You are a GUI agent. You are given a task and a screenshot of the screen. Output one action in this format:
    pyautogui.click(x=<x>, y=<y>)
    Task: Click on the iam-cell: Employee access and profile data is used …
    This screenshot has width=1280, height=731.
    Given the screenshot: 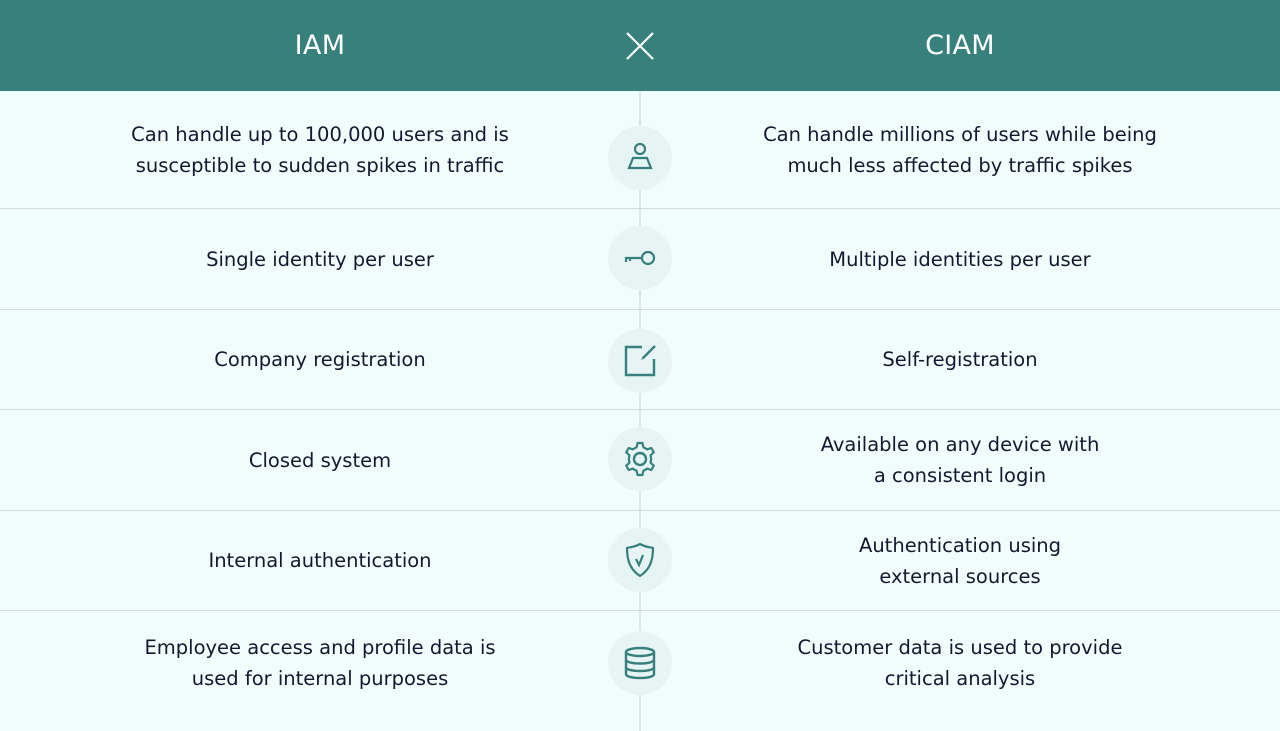 What is the action you would take?
    pyautogui.click(x=320, y=663)
    